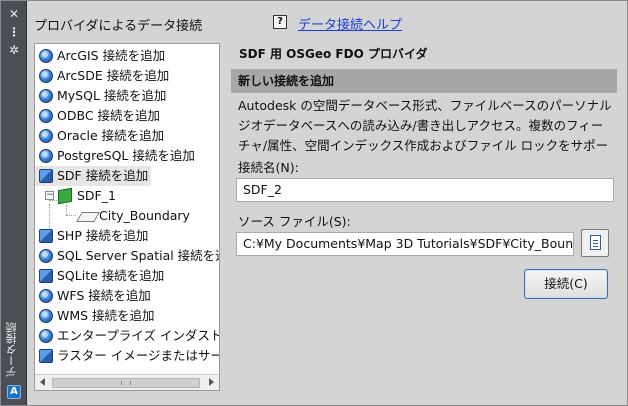 Image resolution: width=628 pixels, height=406 pixels. Describe the element at coordinates (127, 276) in the screenshot. I see `tree-item-sqlite: SQLite 接続を追加` at that location.